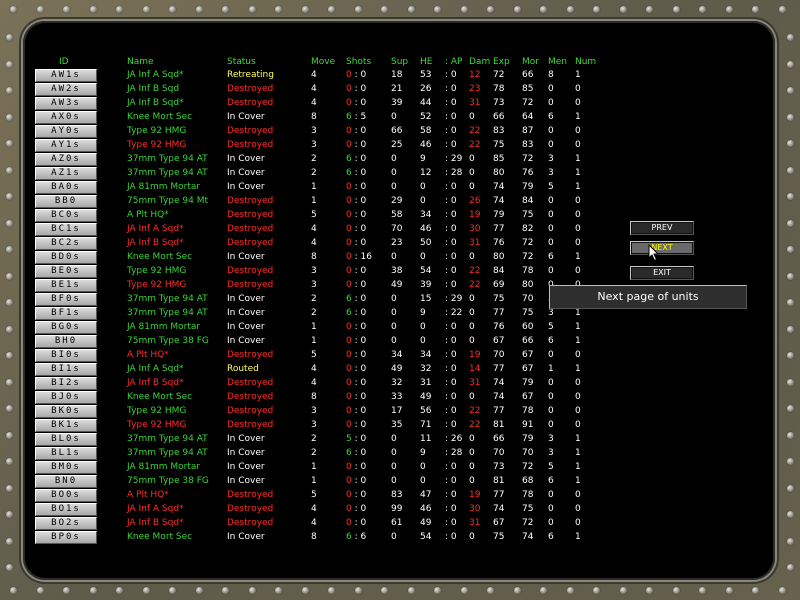  I want to click on unit-dam: 19, so click(475, 215).